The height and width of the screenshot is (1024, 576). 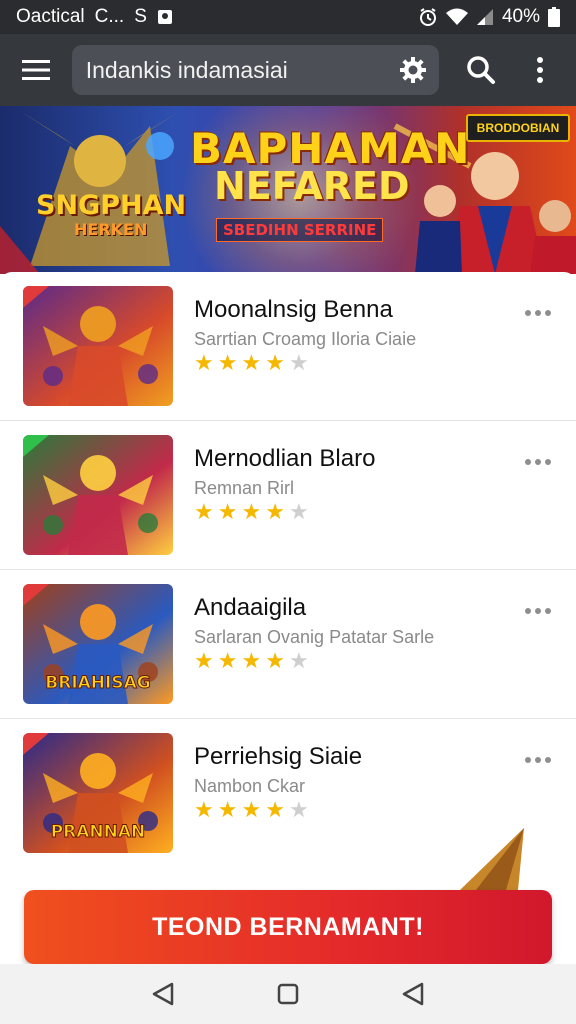 I want to click on svg-text: PRANNAN, so click(x=98, y=832).